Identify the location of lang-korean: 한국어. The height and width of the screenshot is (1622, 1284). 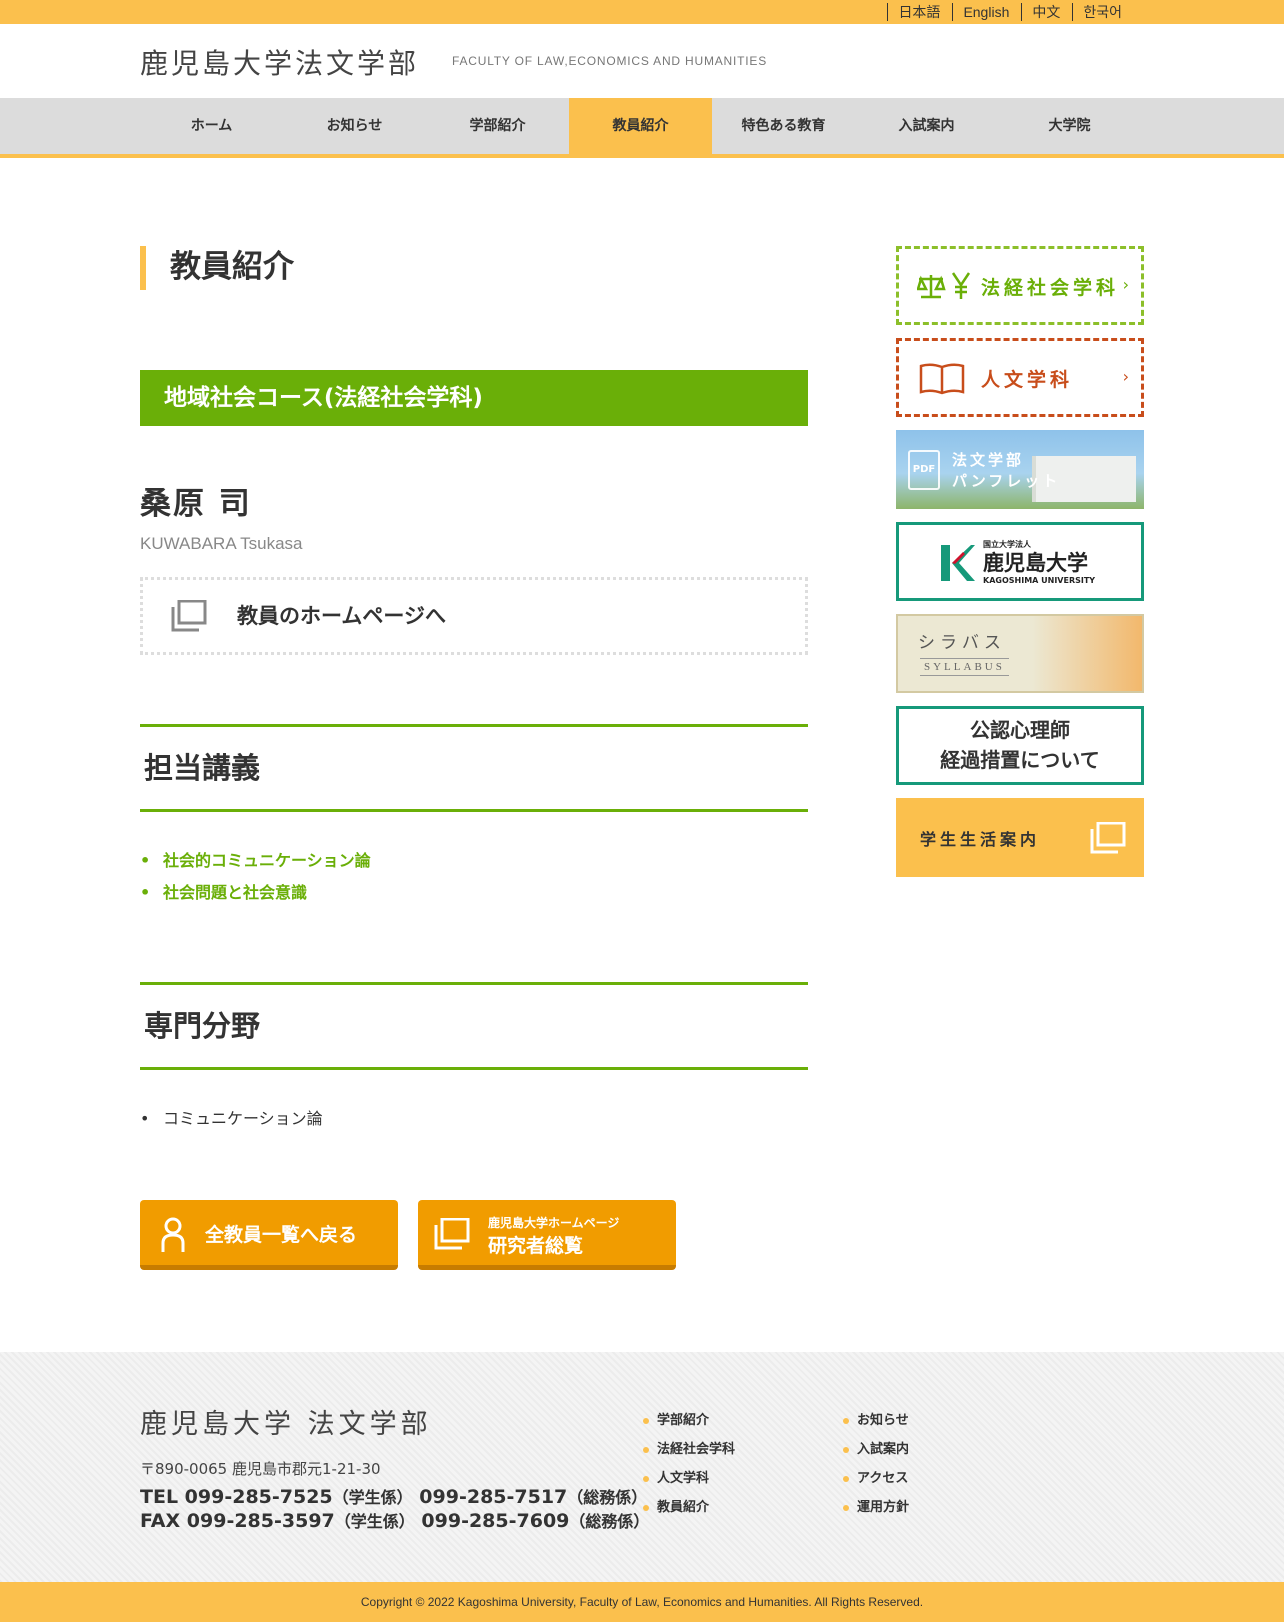
(1103, 12).